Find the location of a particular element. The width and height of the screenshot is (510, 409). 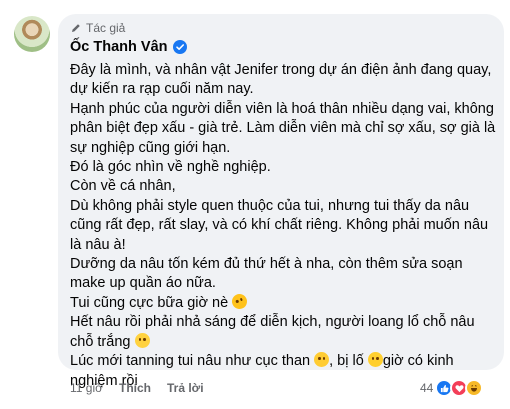

verified-badge-icon is located at coordinates (179, 47).